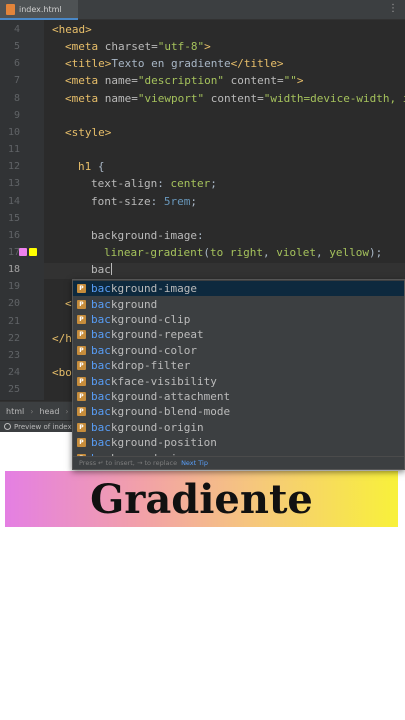  What do you see at coordinates (238, 319) in the screenshot?
I see `autocomplete-item: Pbackground-clip` at bounding box center [238, 319].